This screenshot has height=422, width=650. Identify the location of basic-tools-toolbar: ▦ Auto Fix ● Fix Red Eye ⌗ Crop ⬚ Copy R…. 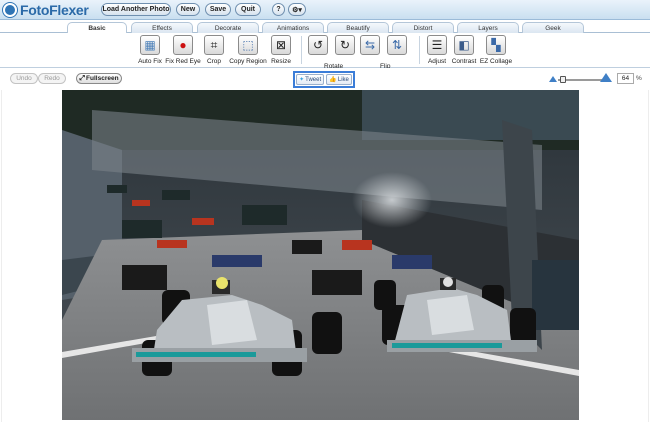
(325, 51).